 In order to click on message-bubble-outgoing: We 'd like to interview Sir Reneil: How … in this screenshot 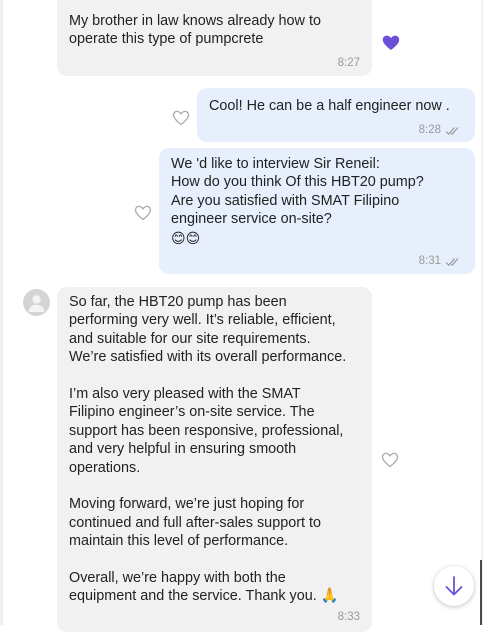, I will do `click(317, 211)`.